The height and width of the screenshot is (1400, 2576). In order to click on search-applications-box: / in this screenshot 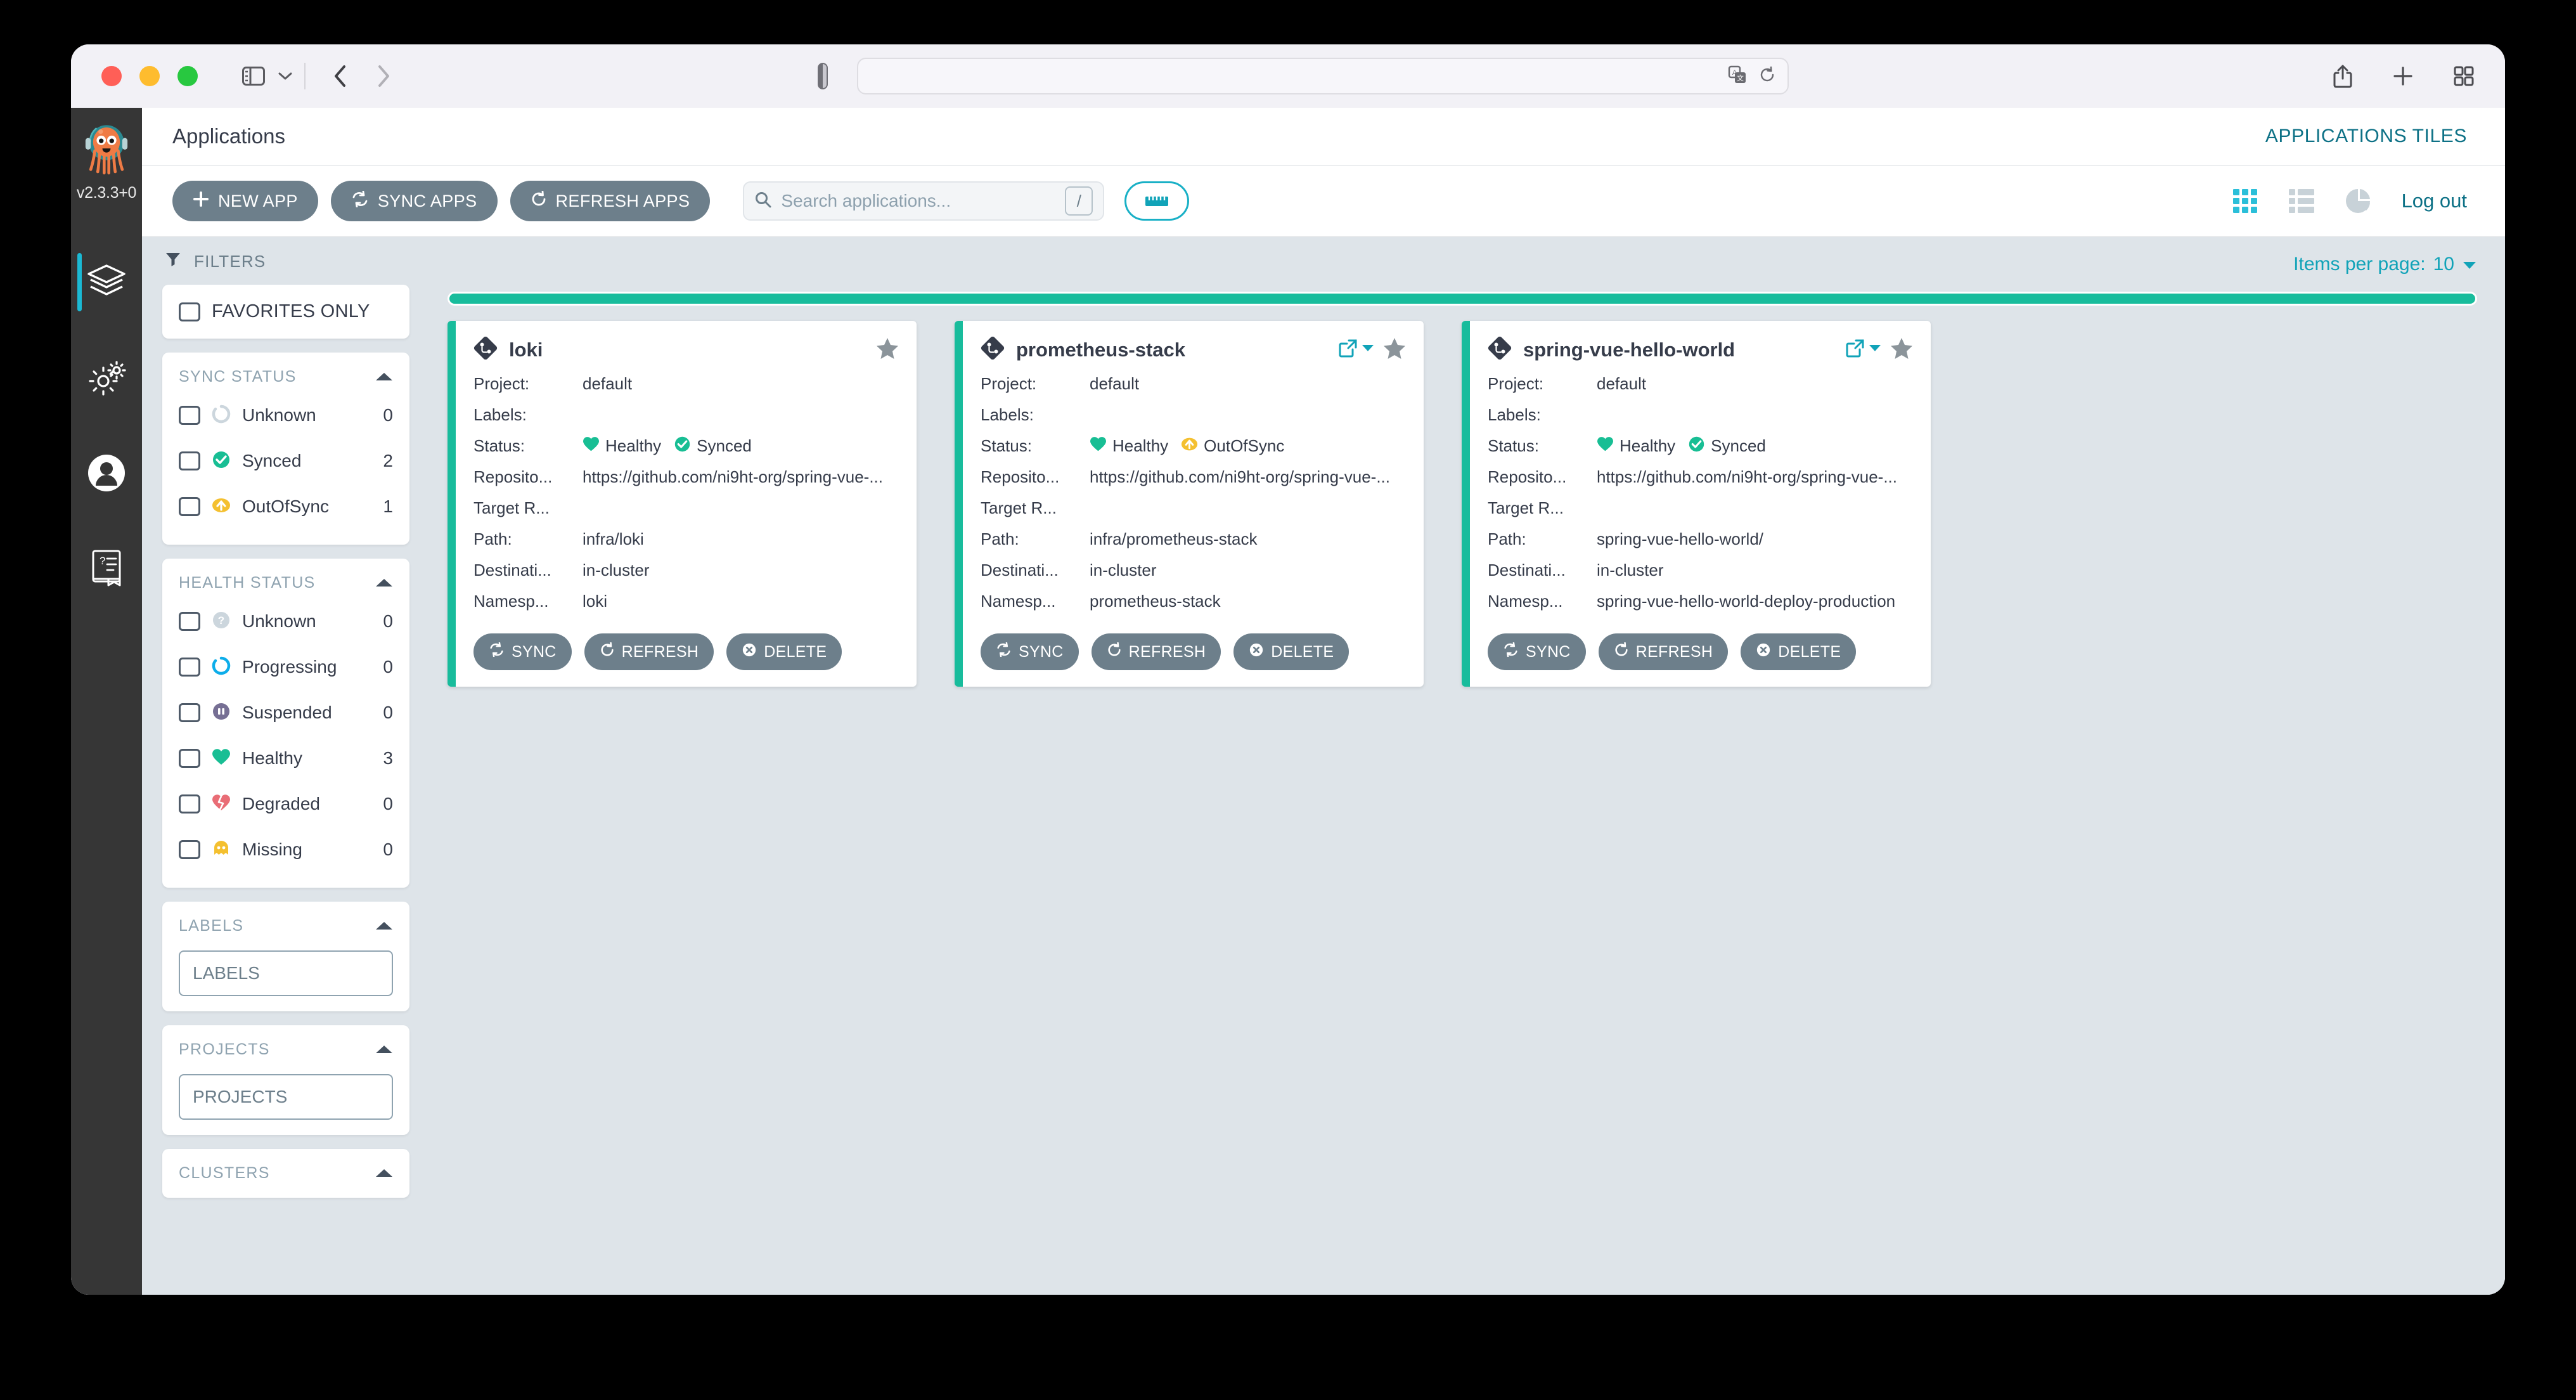, I will do `click(924, 201)`.